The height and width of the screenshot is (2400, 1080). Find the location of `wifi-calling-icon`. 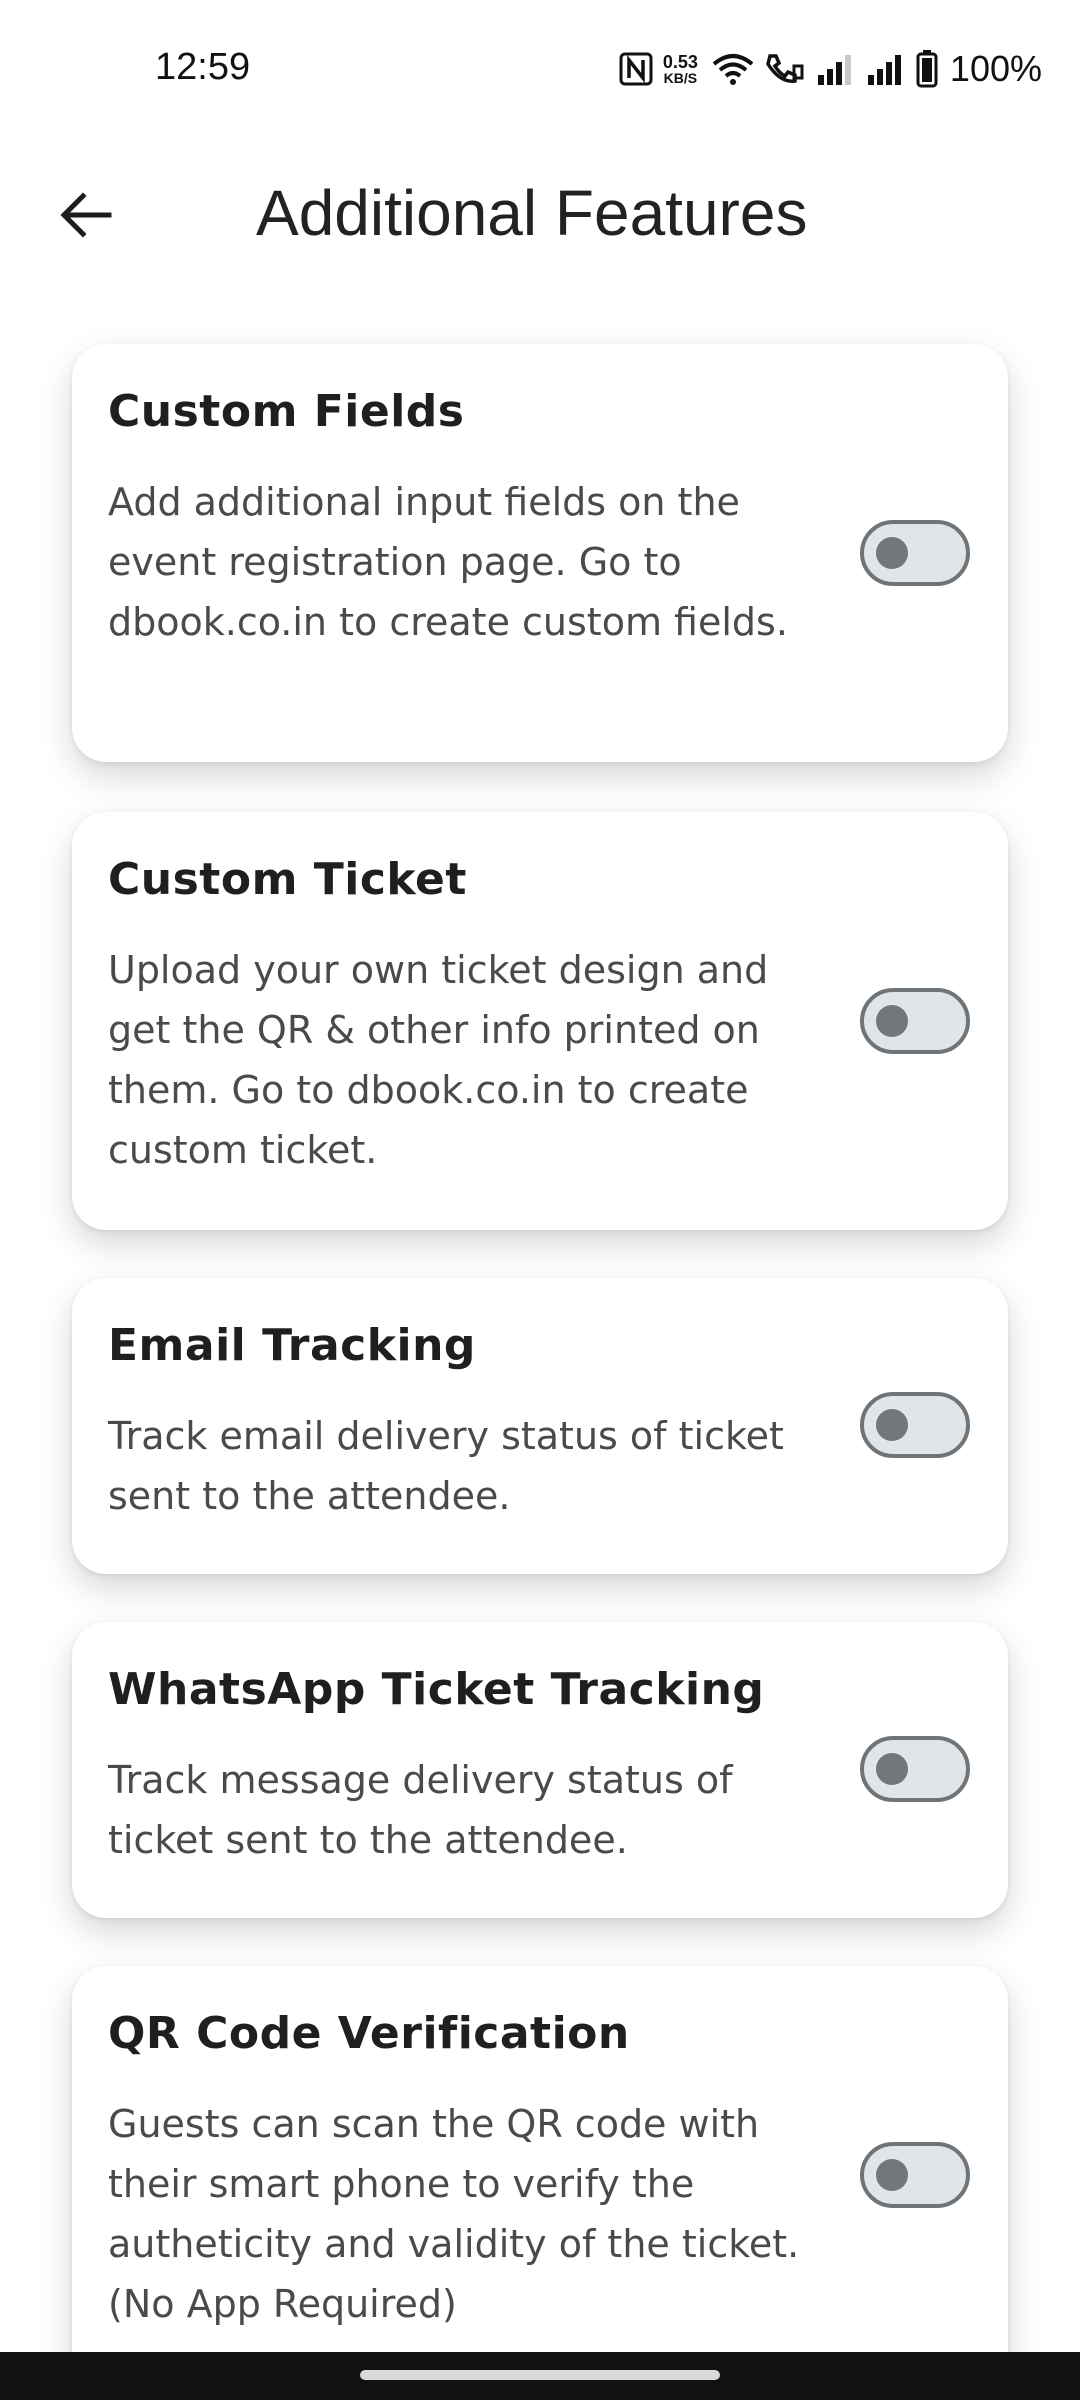

wifi-calling-icon is located at coordinates (785, 69).